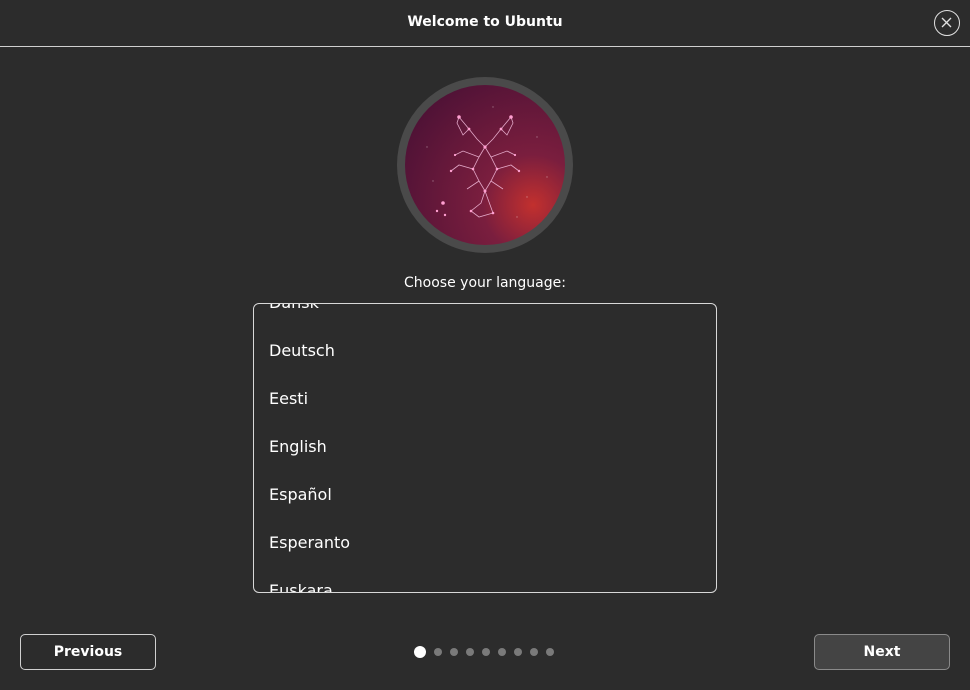 This screenshot has width=970, height=690. I want to click on welcome-artwork, so click(485, 165).